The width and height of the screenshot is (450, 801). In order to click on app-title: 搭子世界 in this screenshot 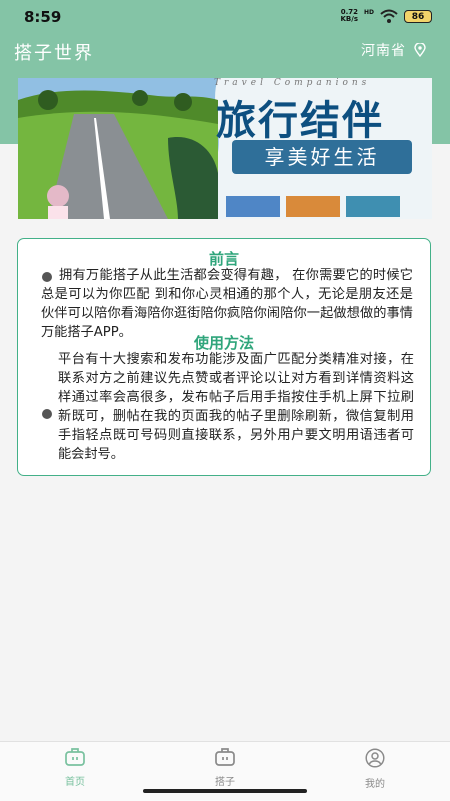, I will do `click(54, 53)`.